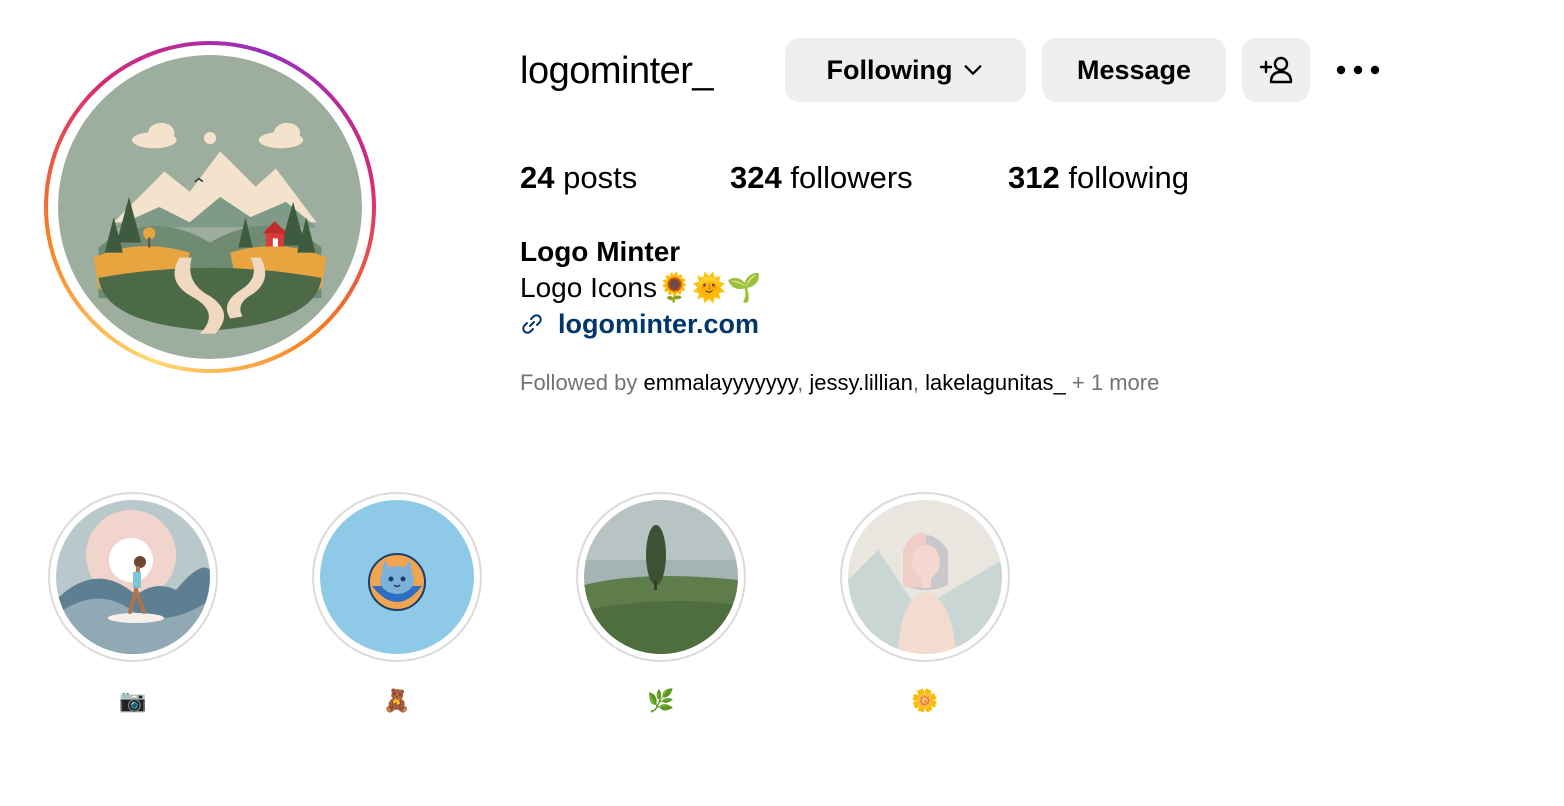 The image size is (1564, 806). I want to click on username: logominter_, so click(617, 71).